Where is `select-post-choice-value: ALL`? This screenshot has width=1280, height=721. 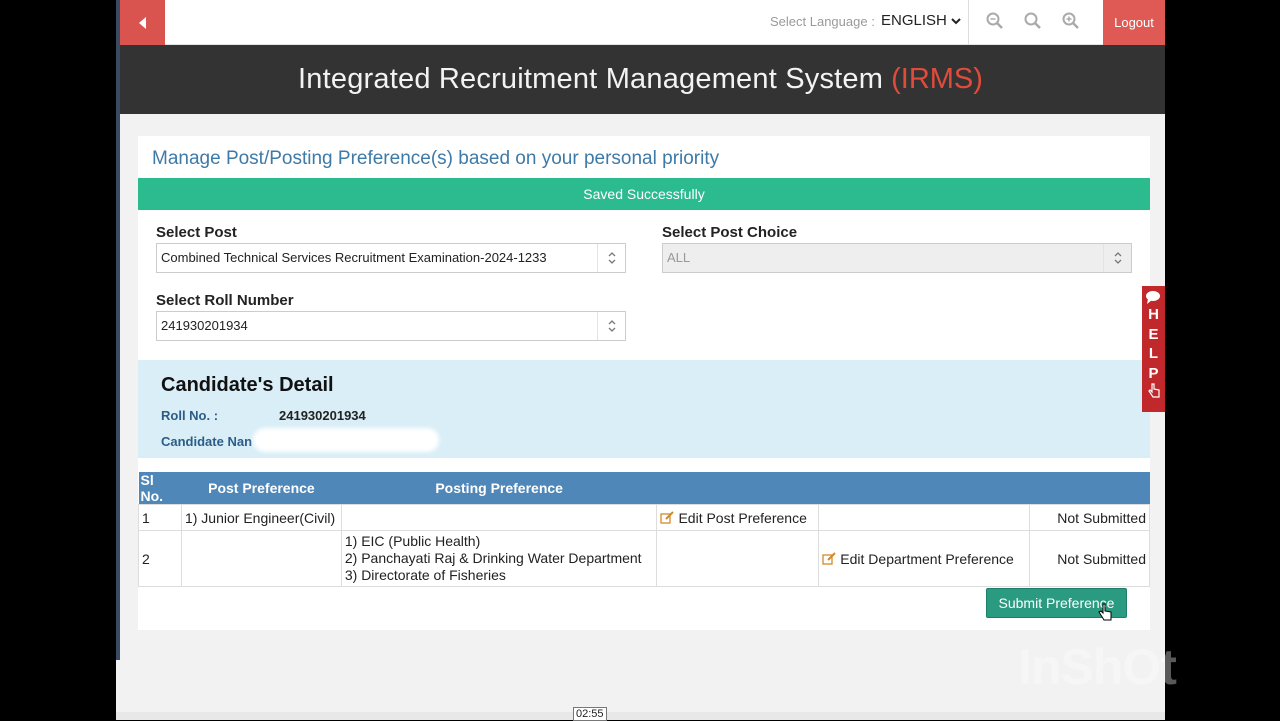 select-post-choice-value: ALL is located at coordinates (679, 257).